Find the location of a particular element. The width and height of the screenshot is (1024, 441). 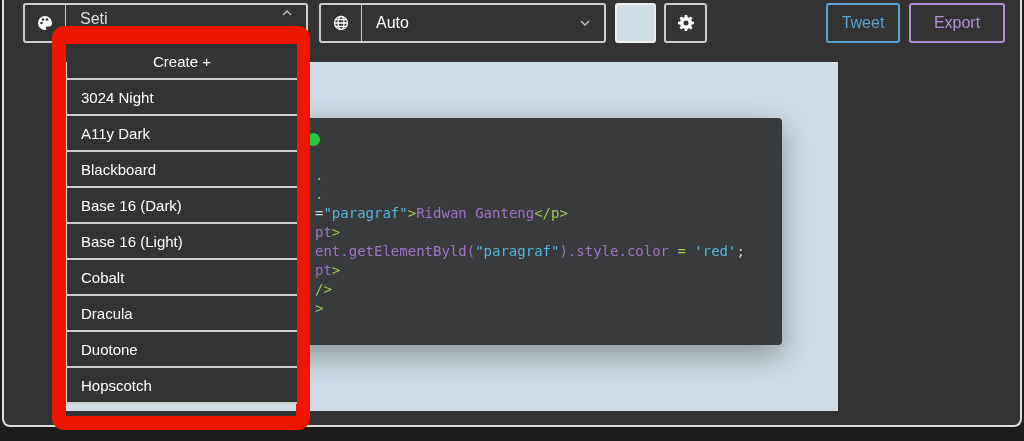

settings-icon is located at coordinates (685, 23).